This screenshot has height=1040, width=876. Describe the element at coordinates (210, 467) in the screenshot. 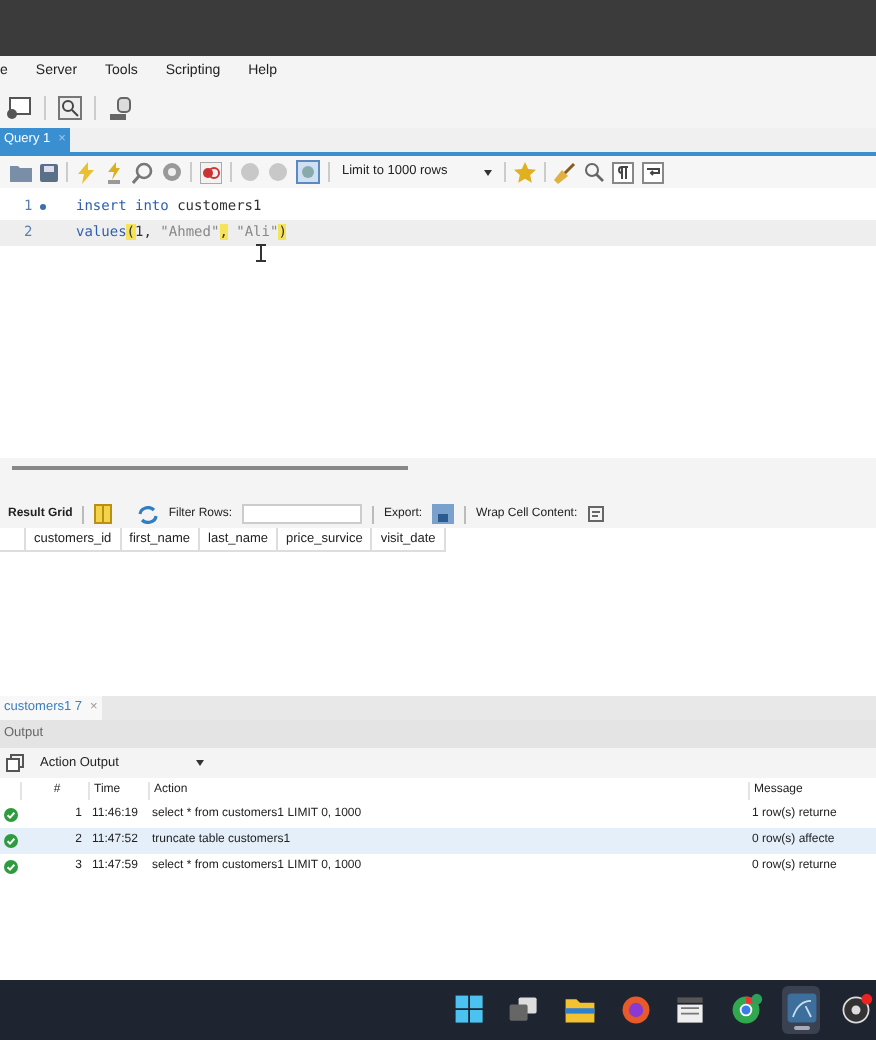

I see `horizontal-scrollbar` at that location.